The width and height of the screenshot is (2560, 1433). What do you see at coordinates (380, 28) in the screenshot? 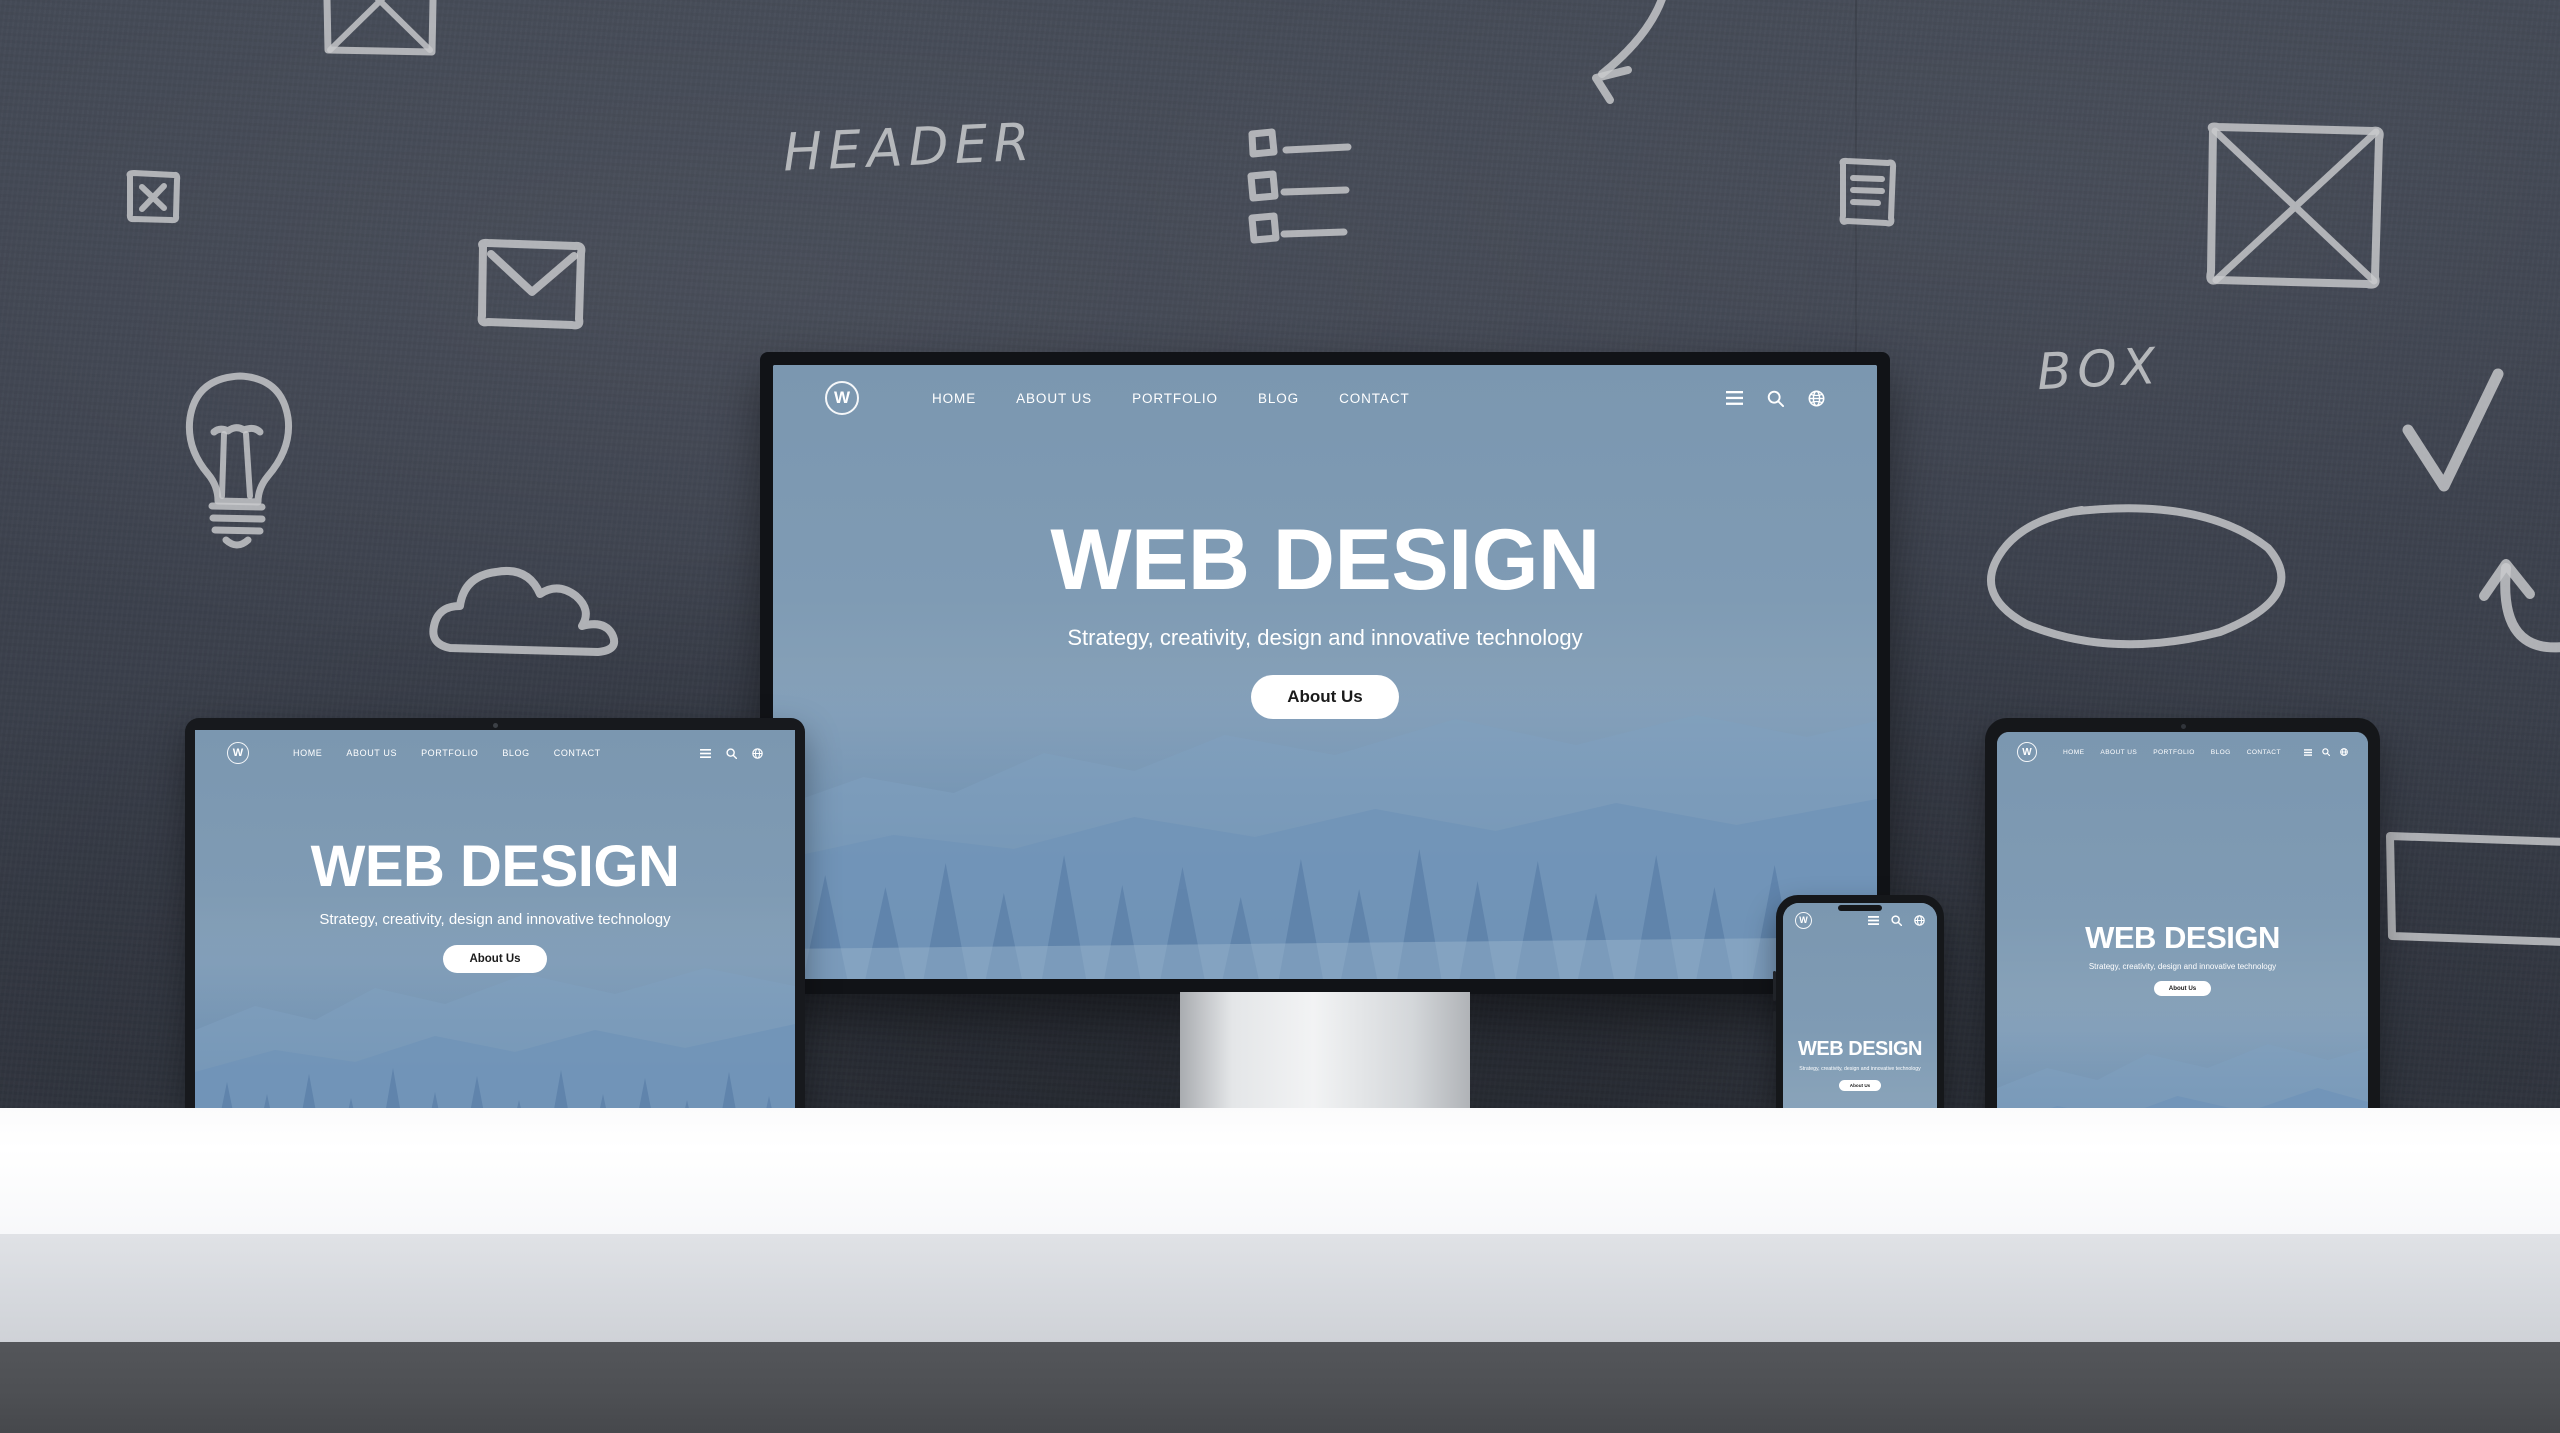
I see `image-placeholder-sketch-top-left` at bounding box center [380, 28].